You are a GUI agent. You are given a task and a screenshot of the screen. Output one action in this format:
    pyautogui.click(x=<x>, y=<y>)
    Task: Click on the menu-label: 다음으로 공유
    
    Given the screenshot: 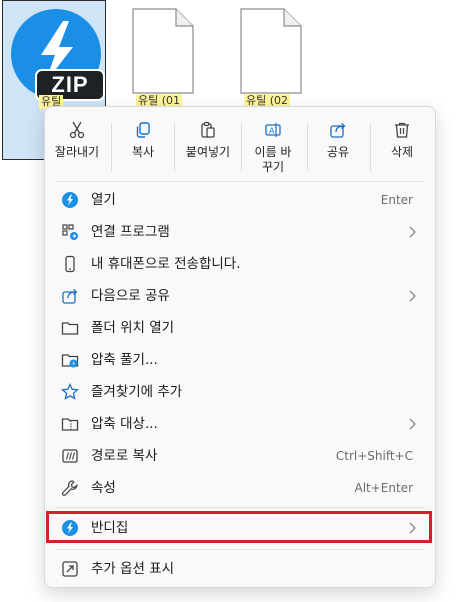 What is the action you would take?
    pyautogui.click(x=130, y=296)
    